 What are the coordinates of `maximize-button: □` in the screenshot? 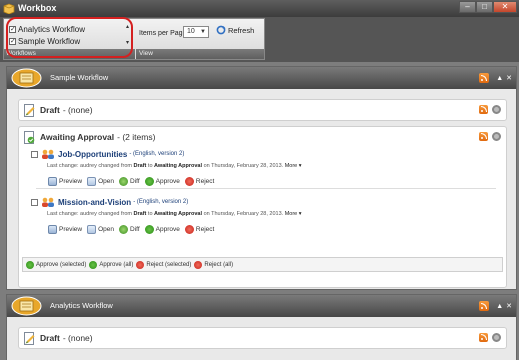 It's located at (484, 7).